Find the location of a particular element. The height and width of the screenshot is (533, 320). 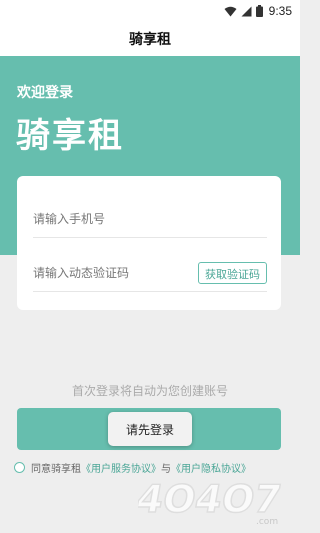

signal-icon is located at coordinates (246, 11).